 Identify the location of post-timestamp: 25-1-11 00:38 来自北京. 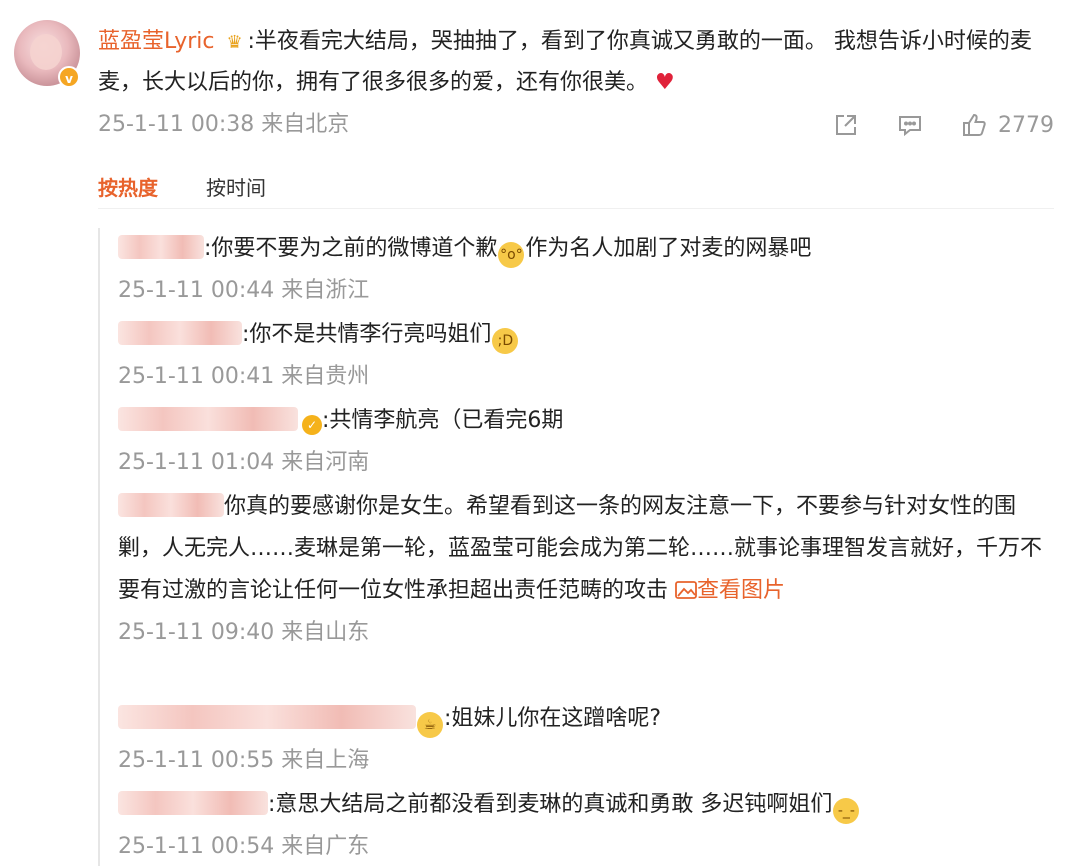
(224, 124).